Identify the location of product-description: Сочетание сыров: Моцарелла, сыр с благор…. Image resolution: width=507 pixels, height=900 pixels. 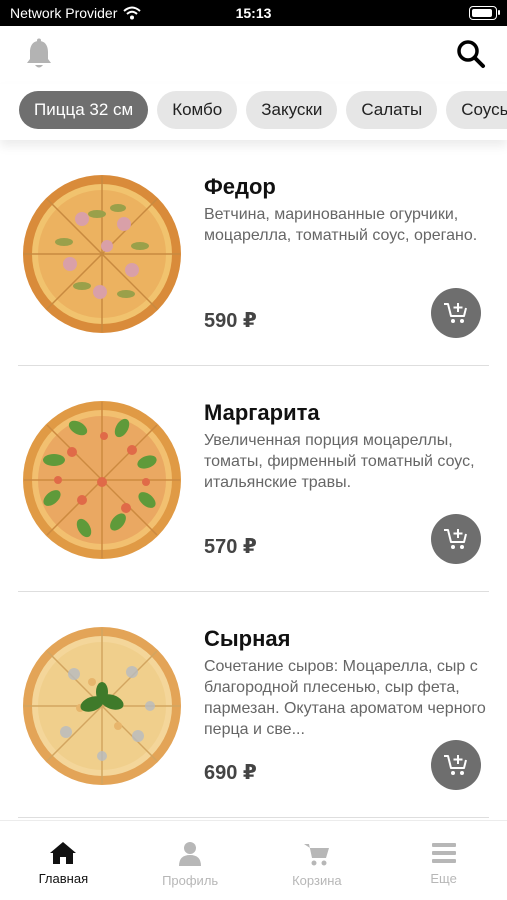
(345, 698).